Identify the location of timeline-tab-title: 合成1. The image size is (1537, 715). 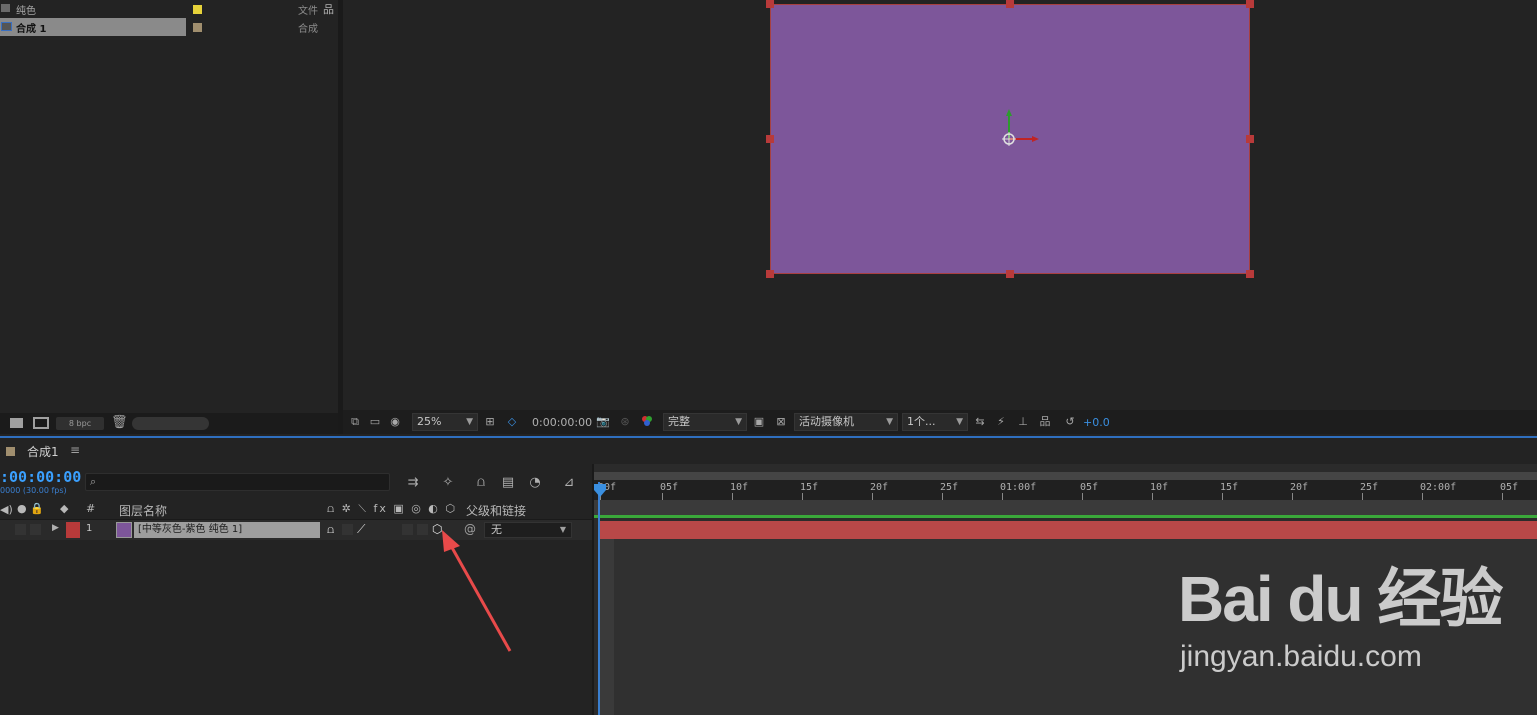
(43, 451).